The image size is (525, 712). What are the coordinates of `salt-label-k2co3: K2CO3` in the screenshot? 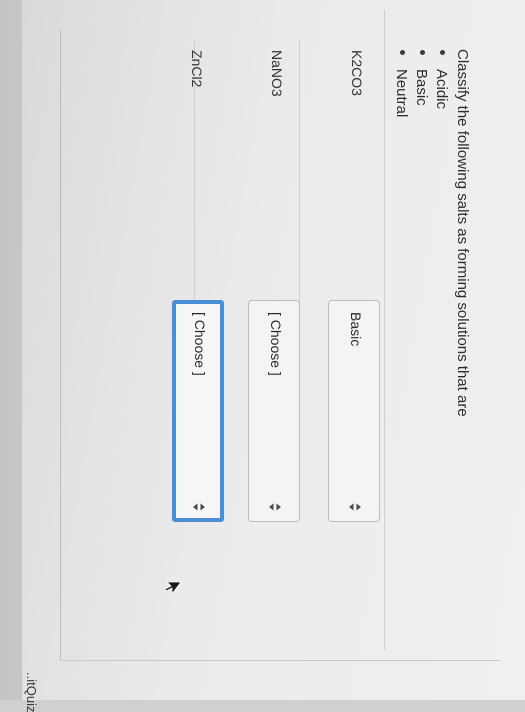 It's located at (357, 73).